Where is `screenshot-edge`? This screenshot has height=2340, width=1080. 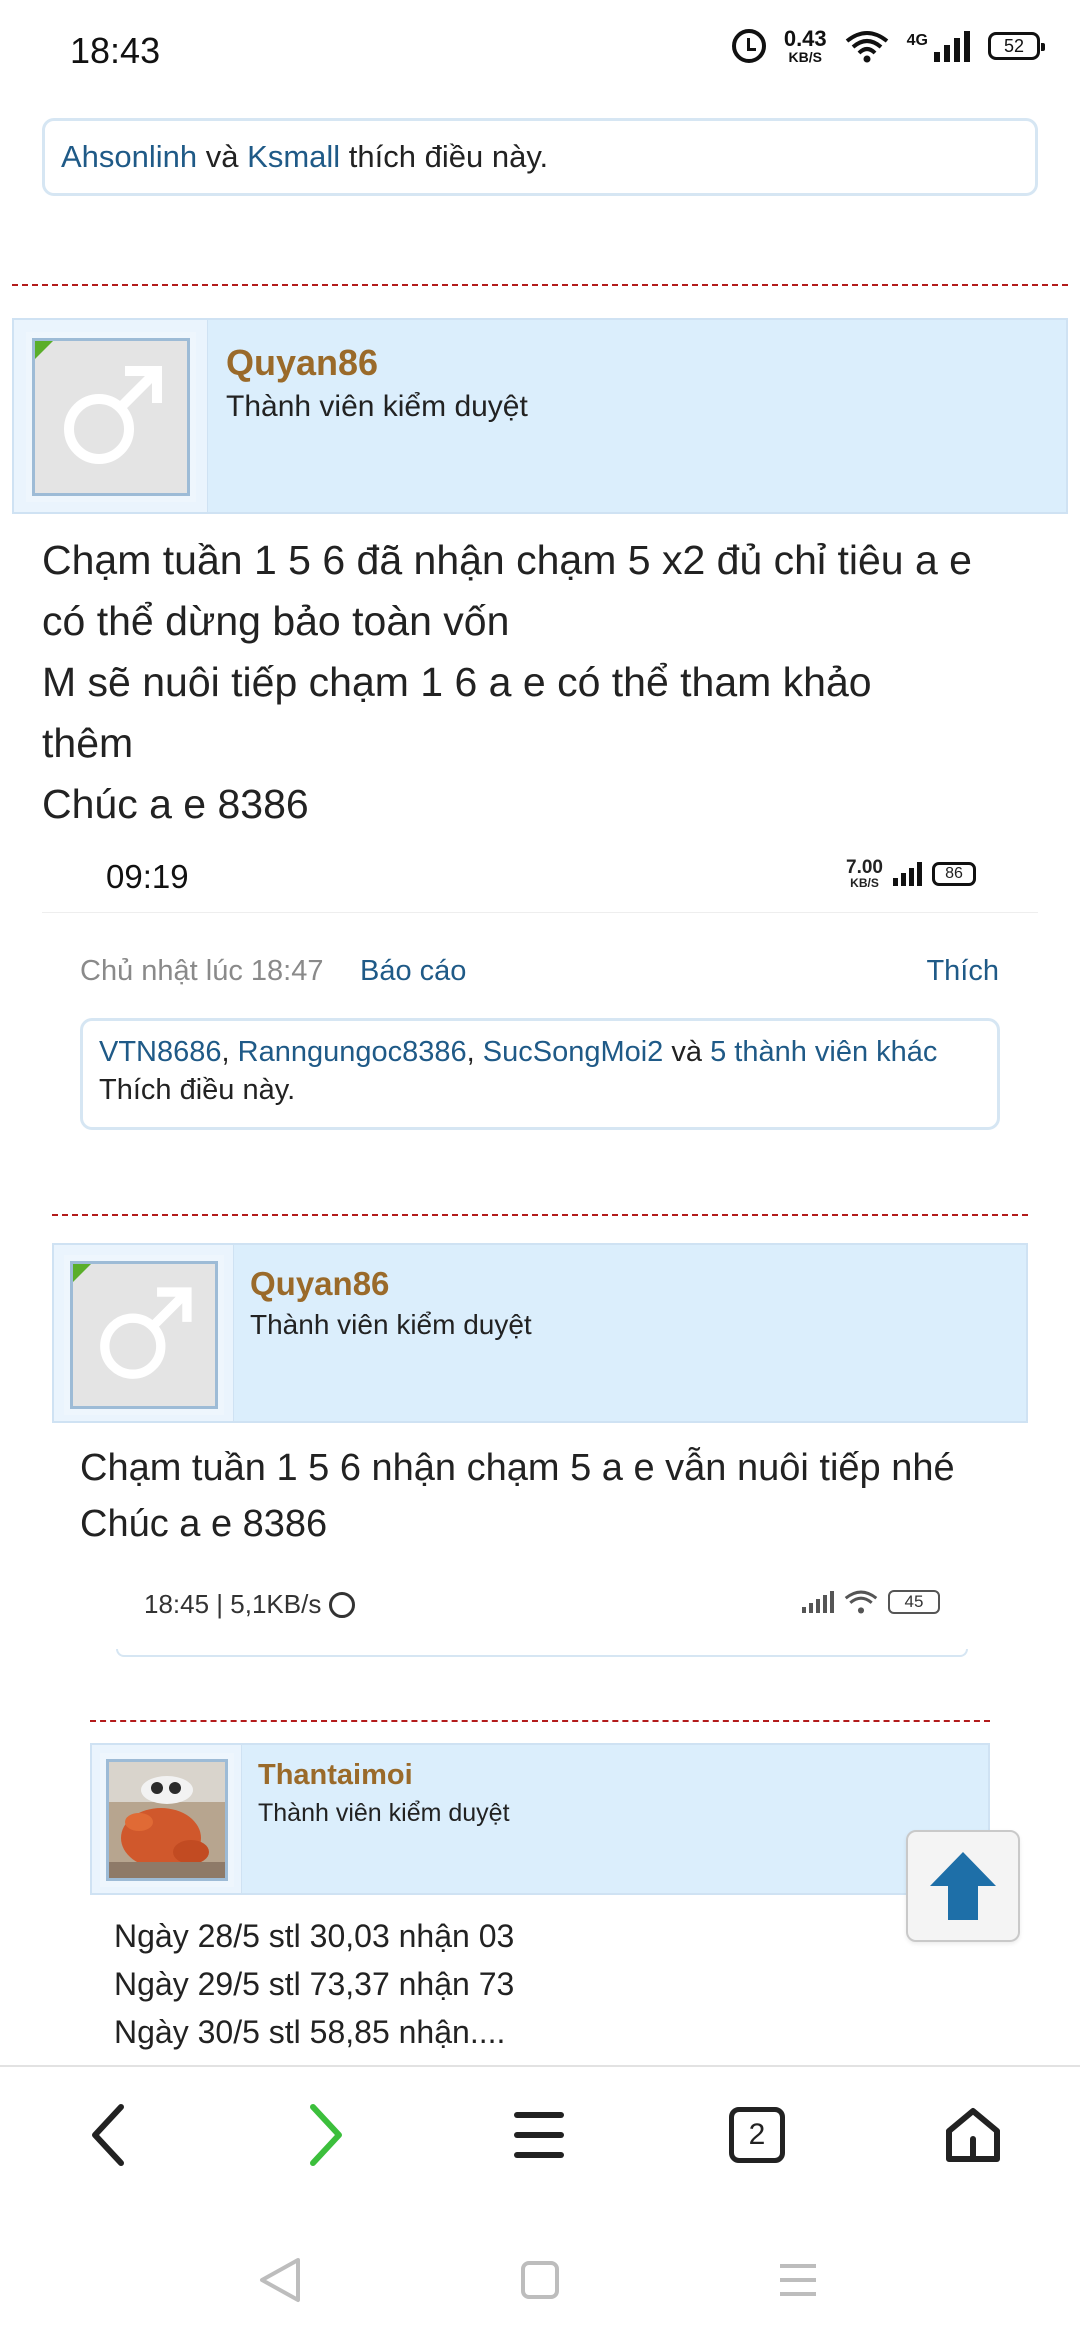 screenshot-edge is located at coordinates (542, 1653).